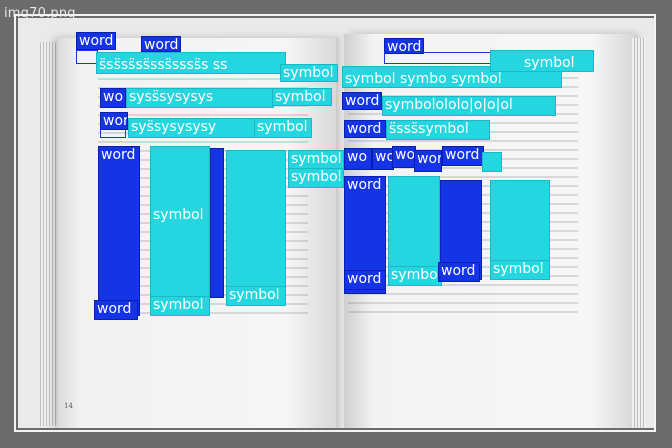 The width and height of the screenshot is (672, 448). What do you see at coordinates (200, 98) in the screenshot?
I see `symbol-box: syss̈sysysys` at bounding box center [200, 98].